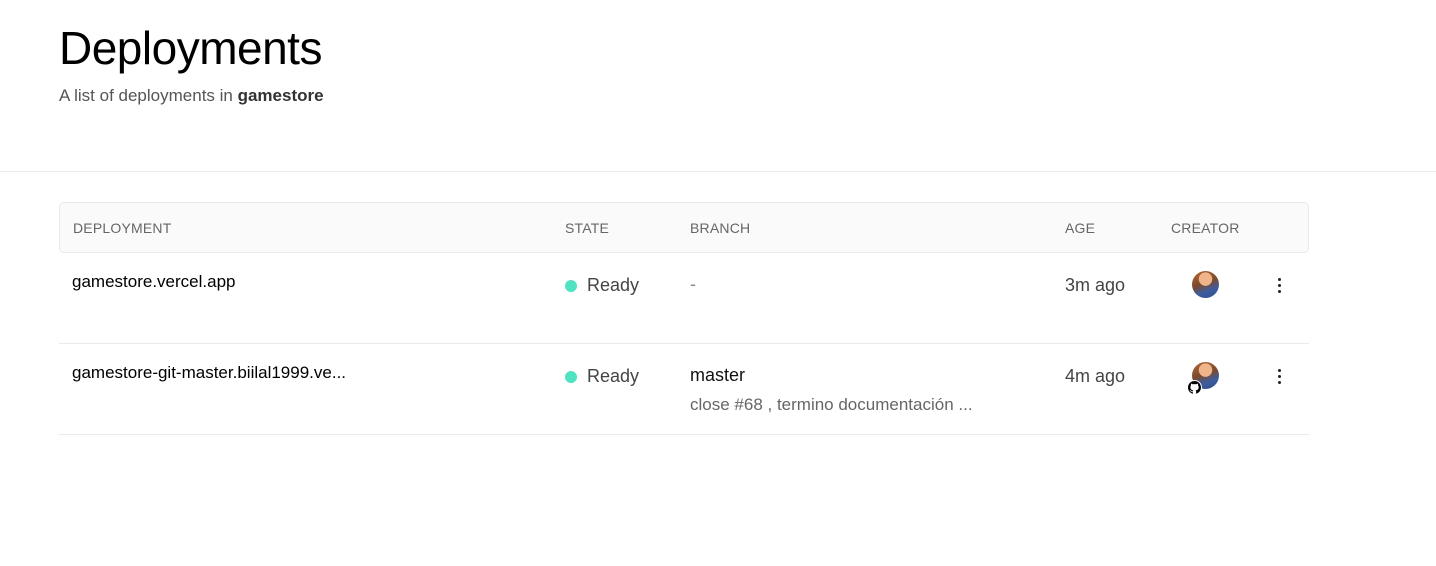 This screenshot has height=566, width=1436. Describe the element at coordinates (1095, 376) in the screenshot. I see `deployment-age: 4m ago` at that location.